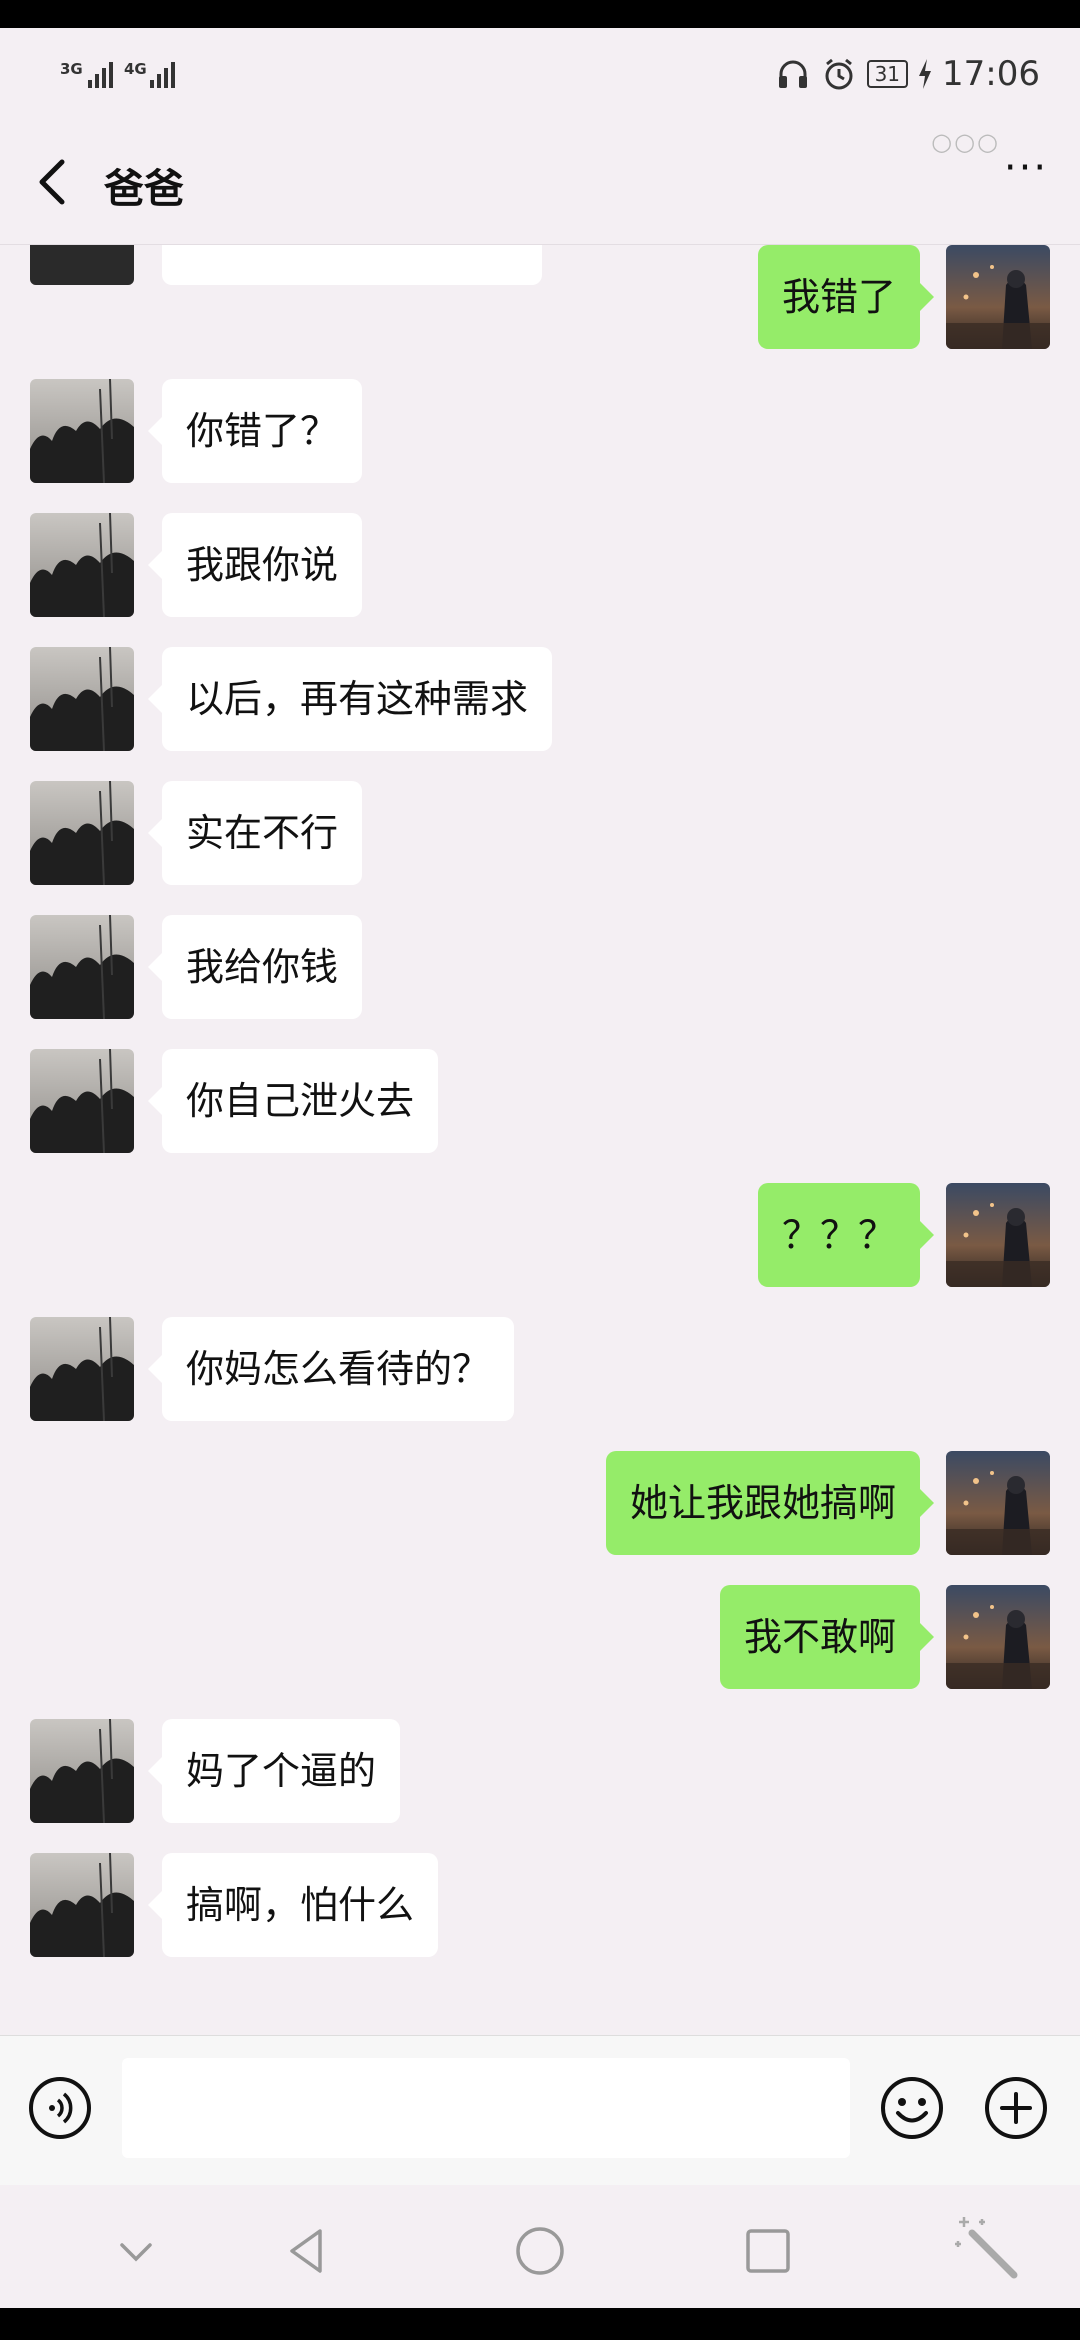  Describe the element at coordinates (540, 1101) in the screenshot. I see `message-row: 你自己泄火去` at that location.